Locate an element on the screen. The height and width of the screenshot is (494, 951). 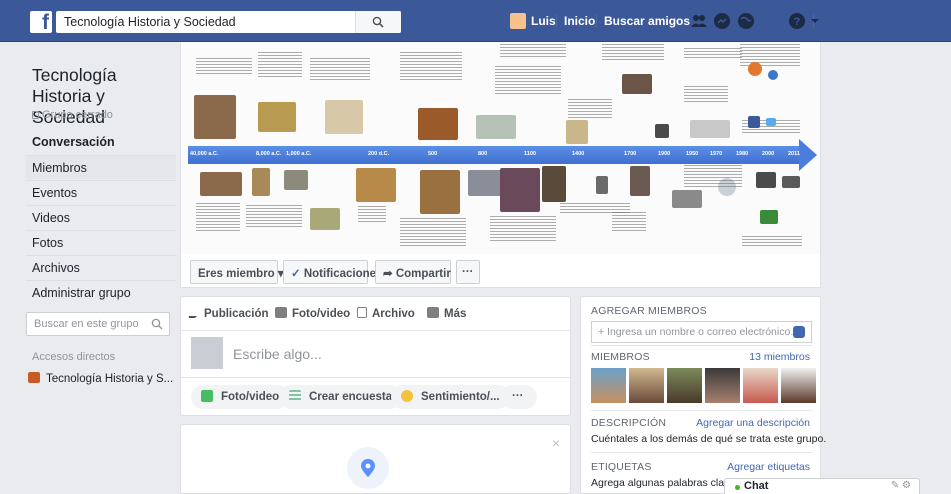
member-status-button: Eres miembro ▾ is located at coordinates (237, 272).